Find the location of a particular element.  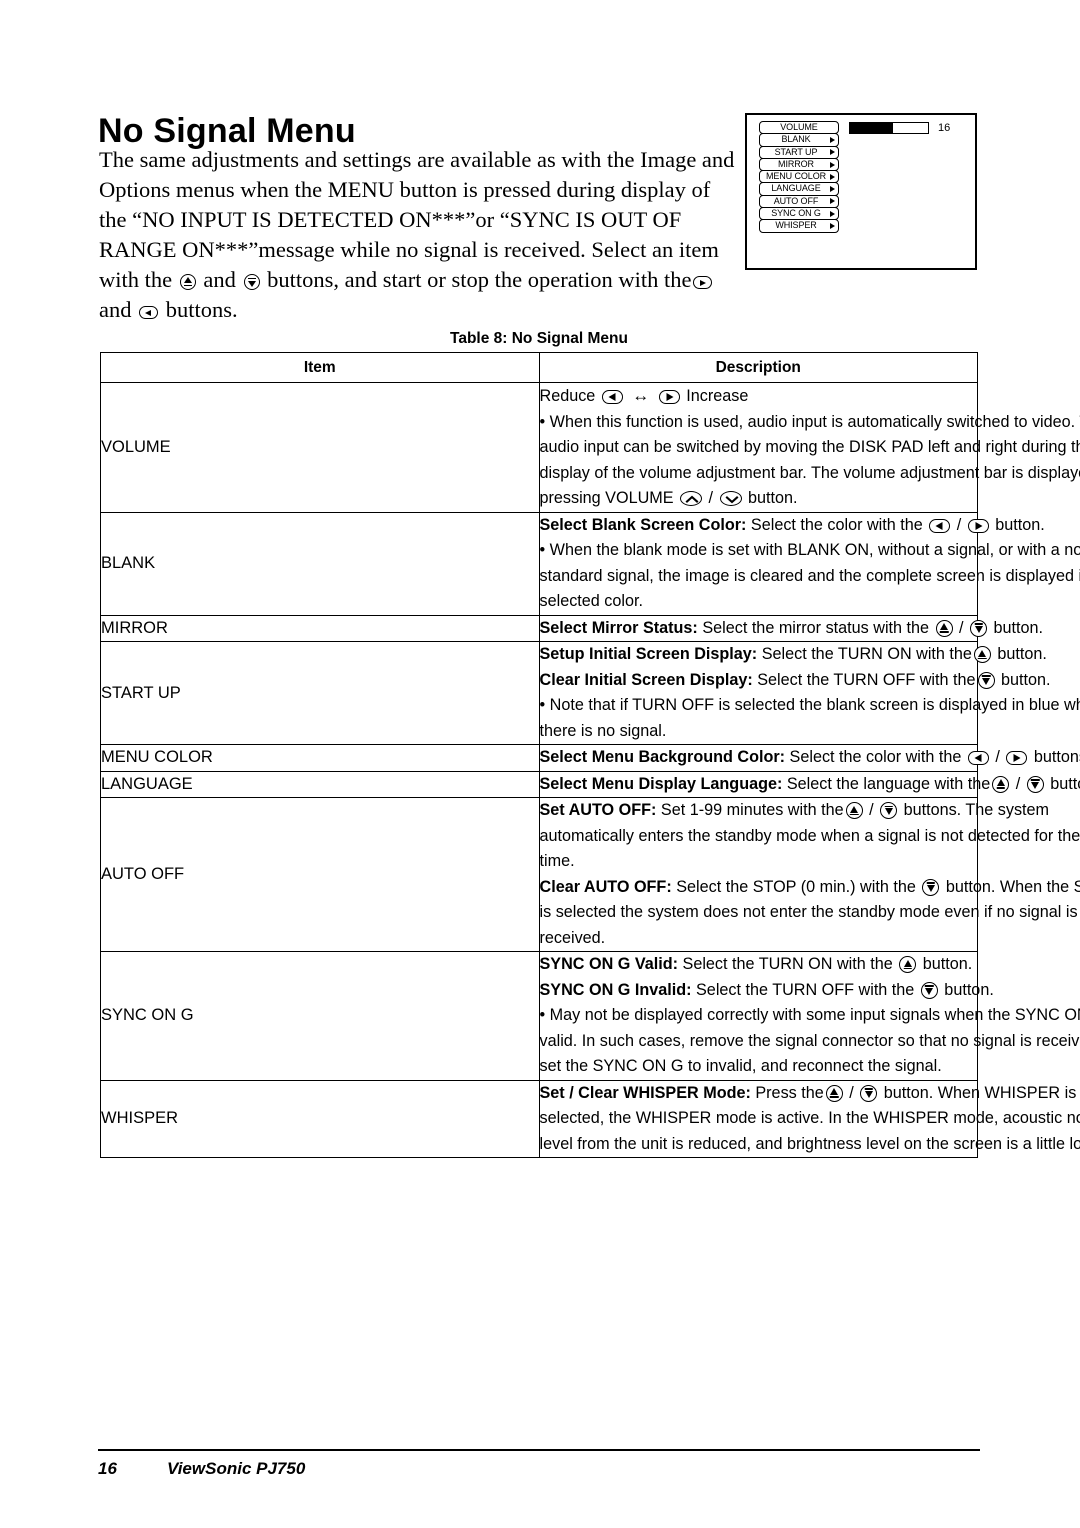

osd-menu-item-sync-on-g: SYNC ON G is located at coordinates (799, 214).